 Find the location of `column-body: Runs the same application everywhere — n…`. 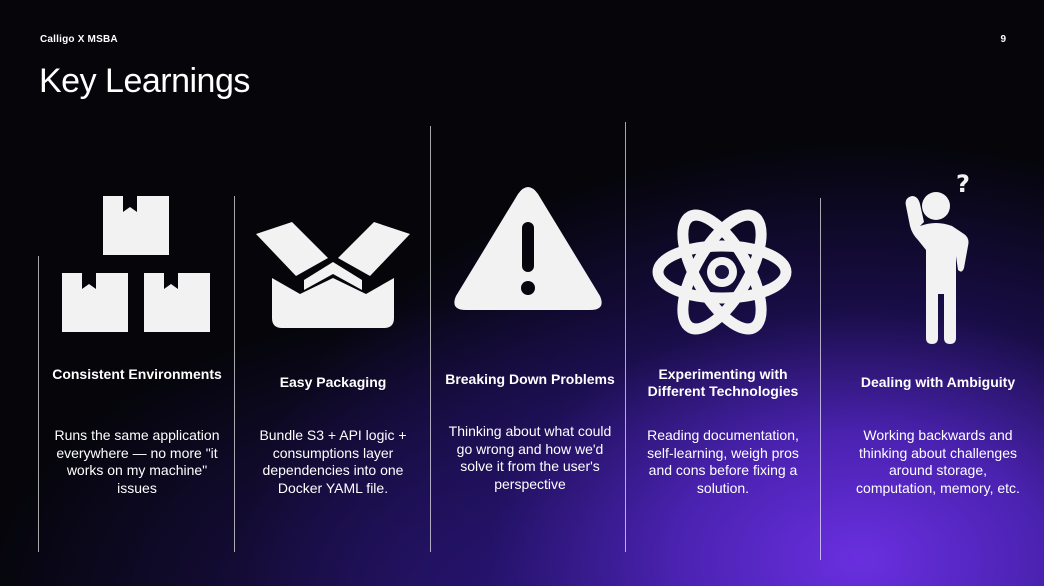

column-body: Runs the same application everywhere — n… is located at coordinates (137, 461).